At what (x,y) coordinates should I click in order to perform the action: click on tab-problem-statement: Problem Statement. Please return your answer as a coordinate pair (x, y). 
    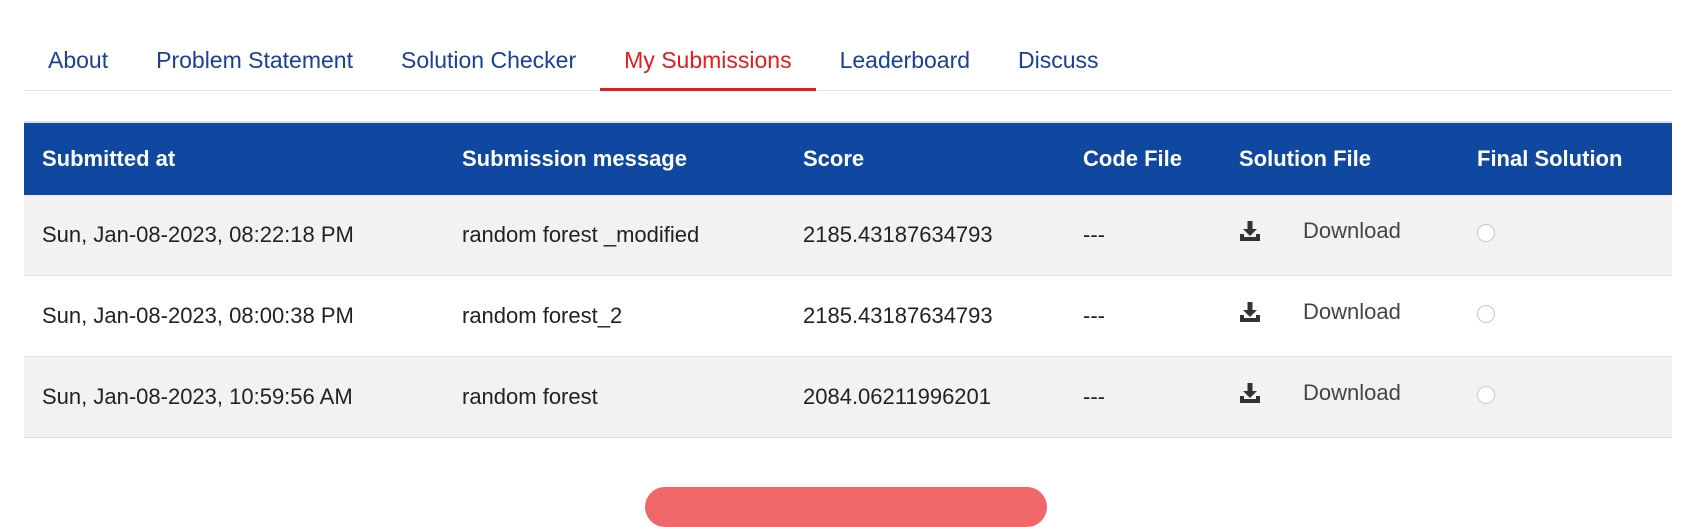
    Looking at the image, I should click on (254, 60).